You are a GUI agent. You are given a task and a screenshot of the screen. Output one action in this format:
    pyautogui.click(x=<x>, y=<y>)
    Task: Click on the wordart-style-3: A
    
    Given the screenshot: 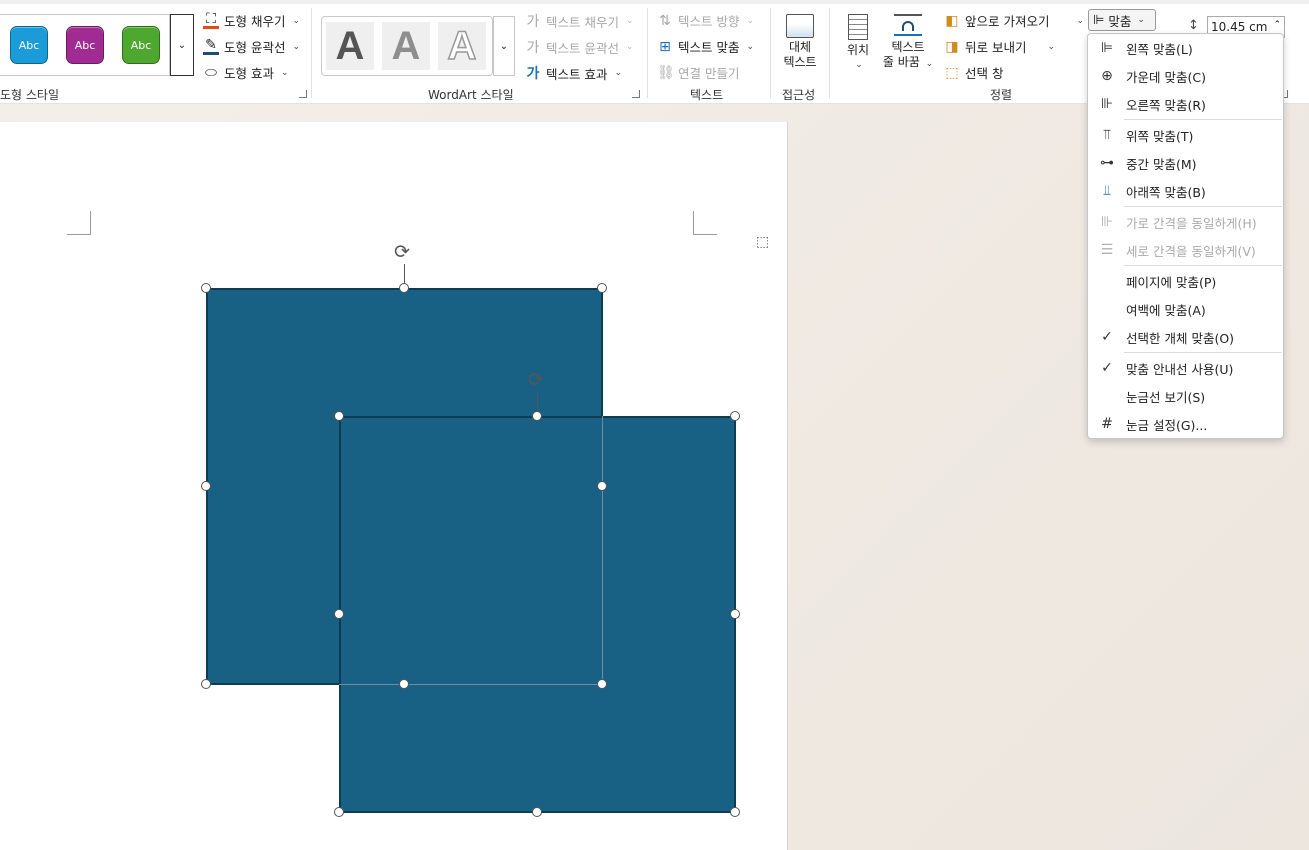 What is the action you would take?
    pyautogui.click(x=462, y=46)
    